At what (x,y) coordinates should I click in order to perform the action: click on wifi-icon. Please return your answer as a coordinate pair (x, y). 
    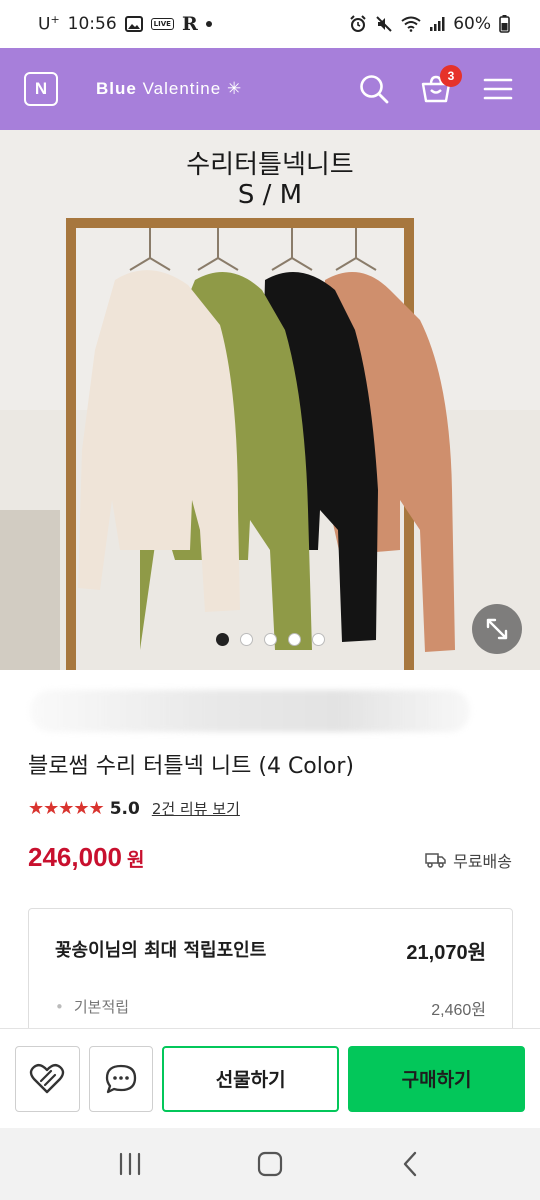
    Looking at the image, I should click on (411, 24).